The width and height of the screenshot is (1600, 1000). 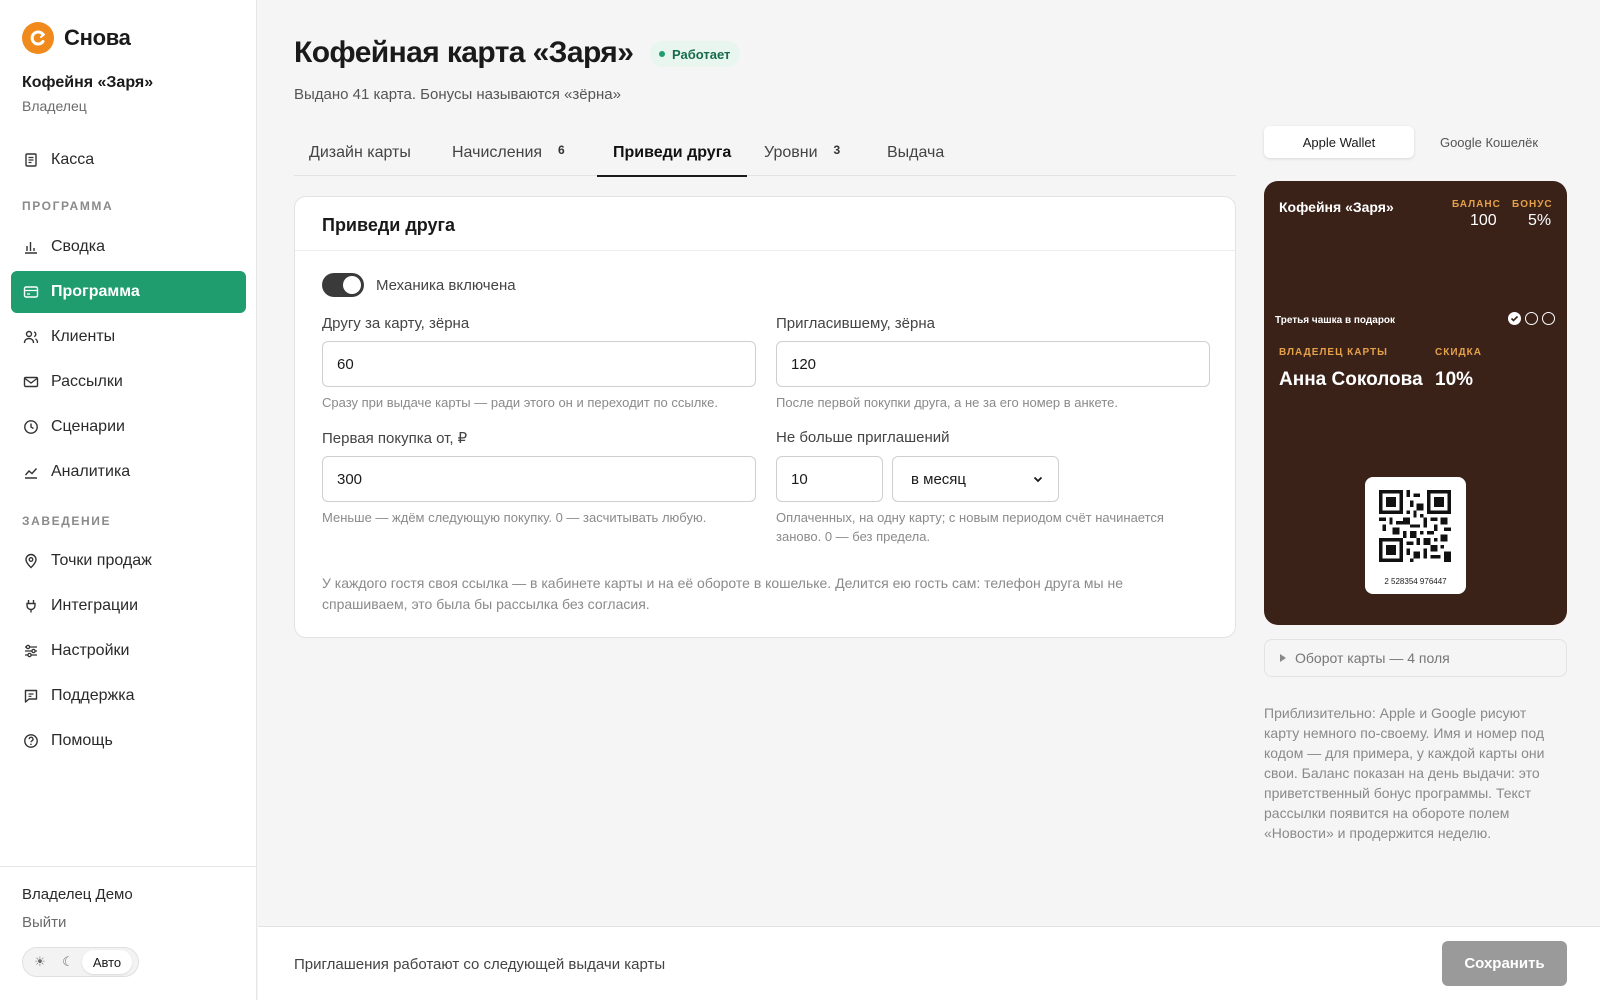 I want to click on stamp-filled-icon, so click(x=1514, y=318).